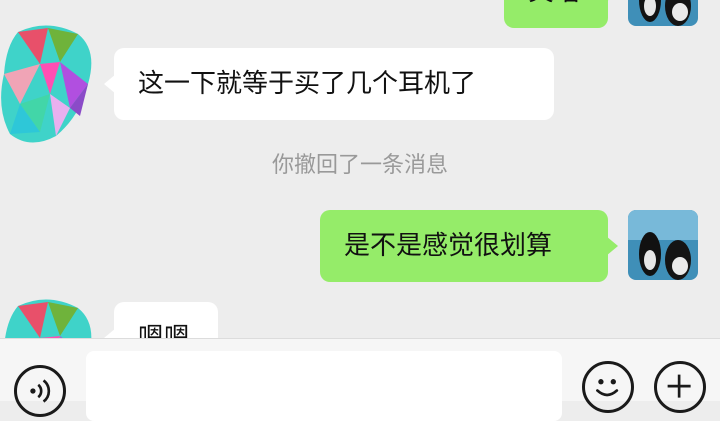 This screenshot has width=720, height=421. What do you see at coordinates (164, 330) in the screenshot?
I see `message-text: 嗯嗯` at bounding box center [164, 330].